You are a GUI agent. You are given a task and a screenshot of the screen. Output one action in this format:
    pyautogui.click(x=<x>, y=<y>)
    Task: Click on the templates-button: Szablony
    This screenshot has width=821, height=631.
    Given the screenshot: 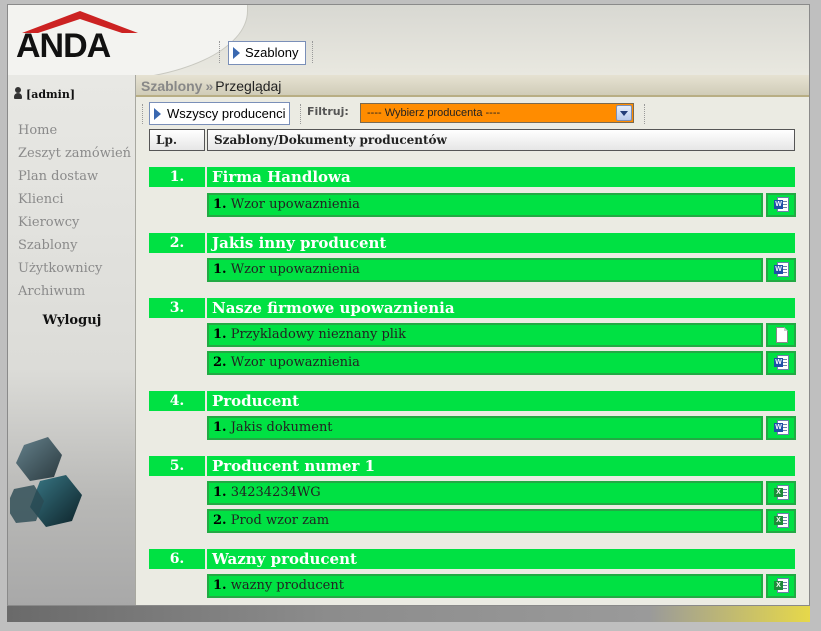 What is the action you would take?
    pyautogui.click(x=267, y=53)
    